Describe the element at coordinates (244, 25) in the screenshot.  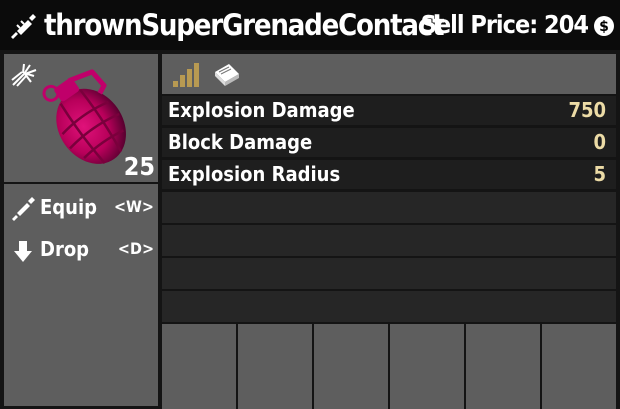
I see `item-title: thrownSuperGrenadeContact` at that location.